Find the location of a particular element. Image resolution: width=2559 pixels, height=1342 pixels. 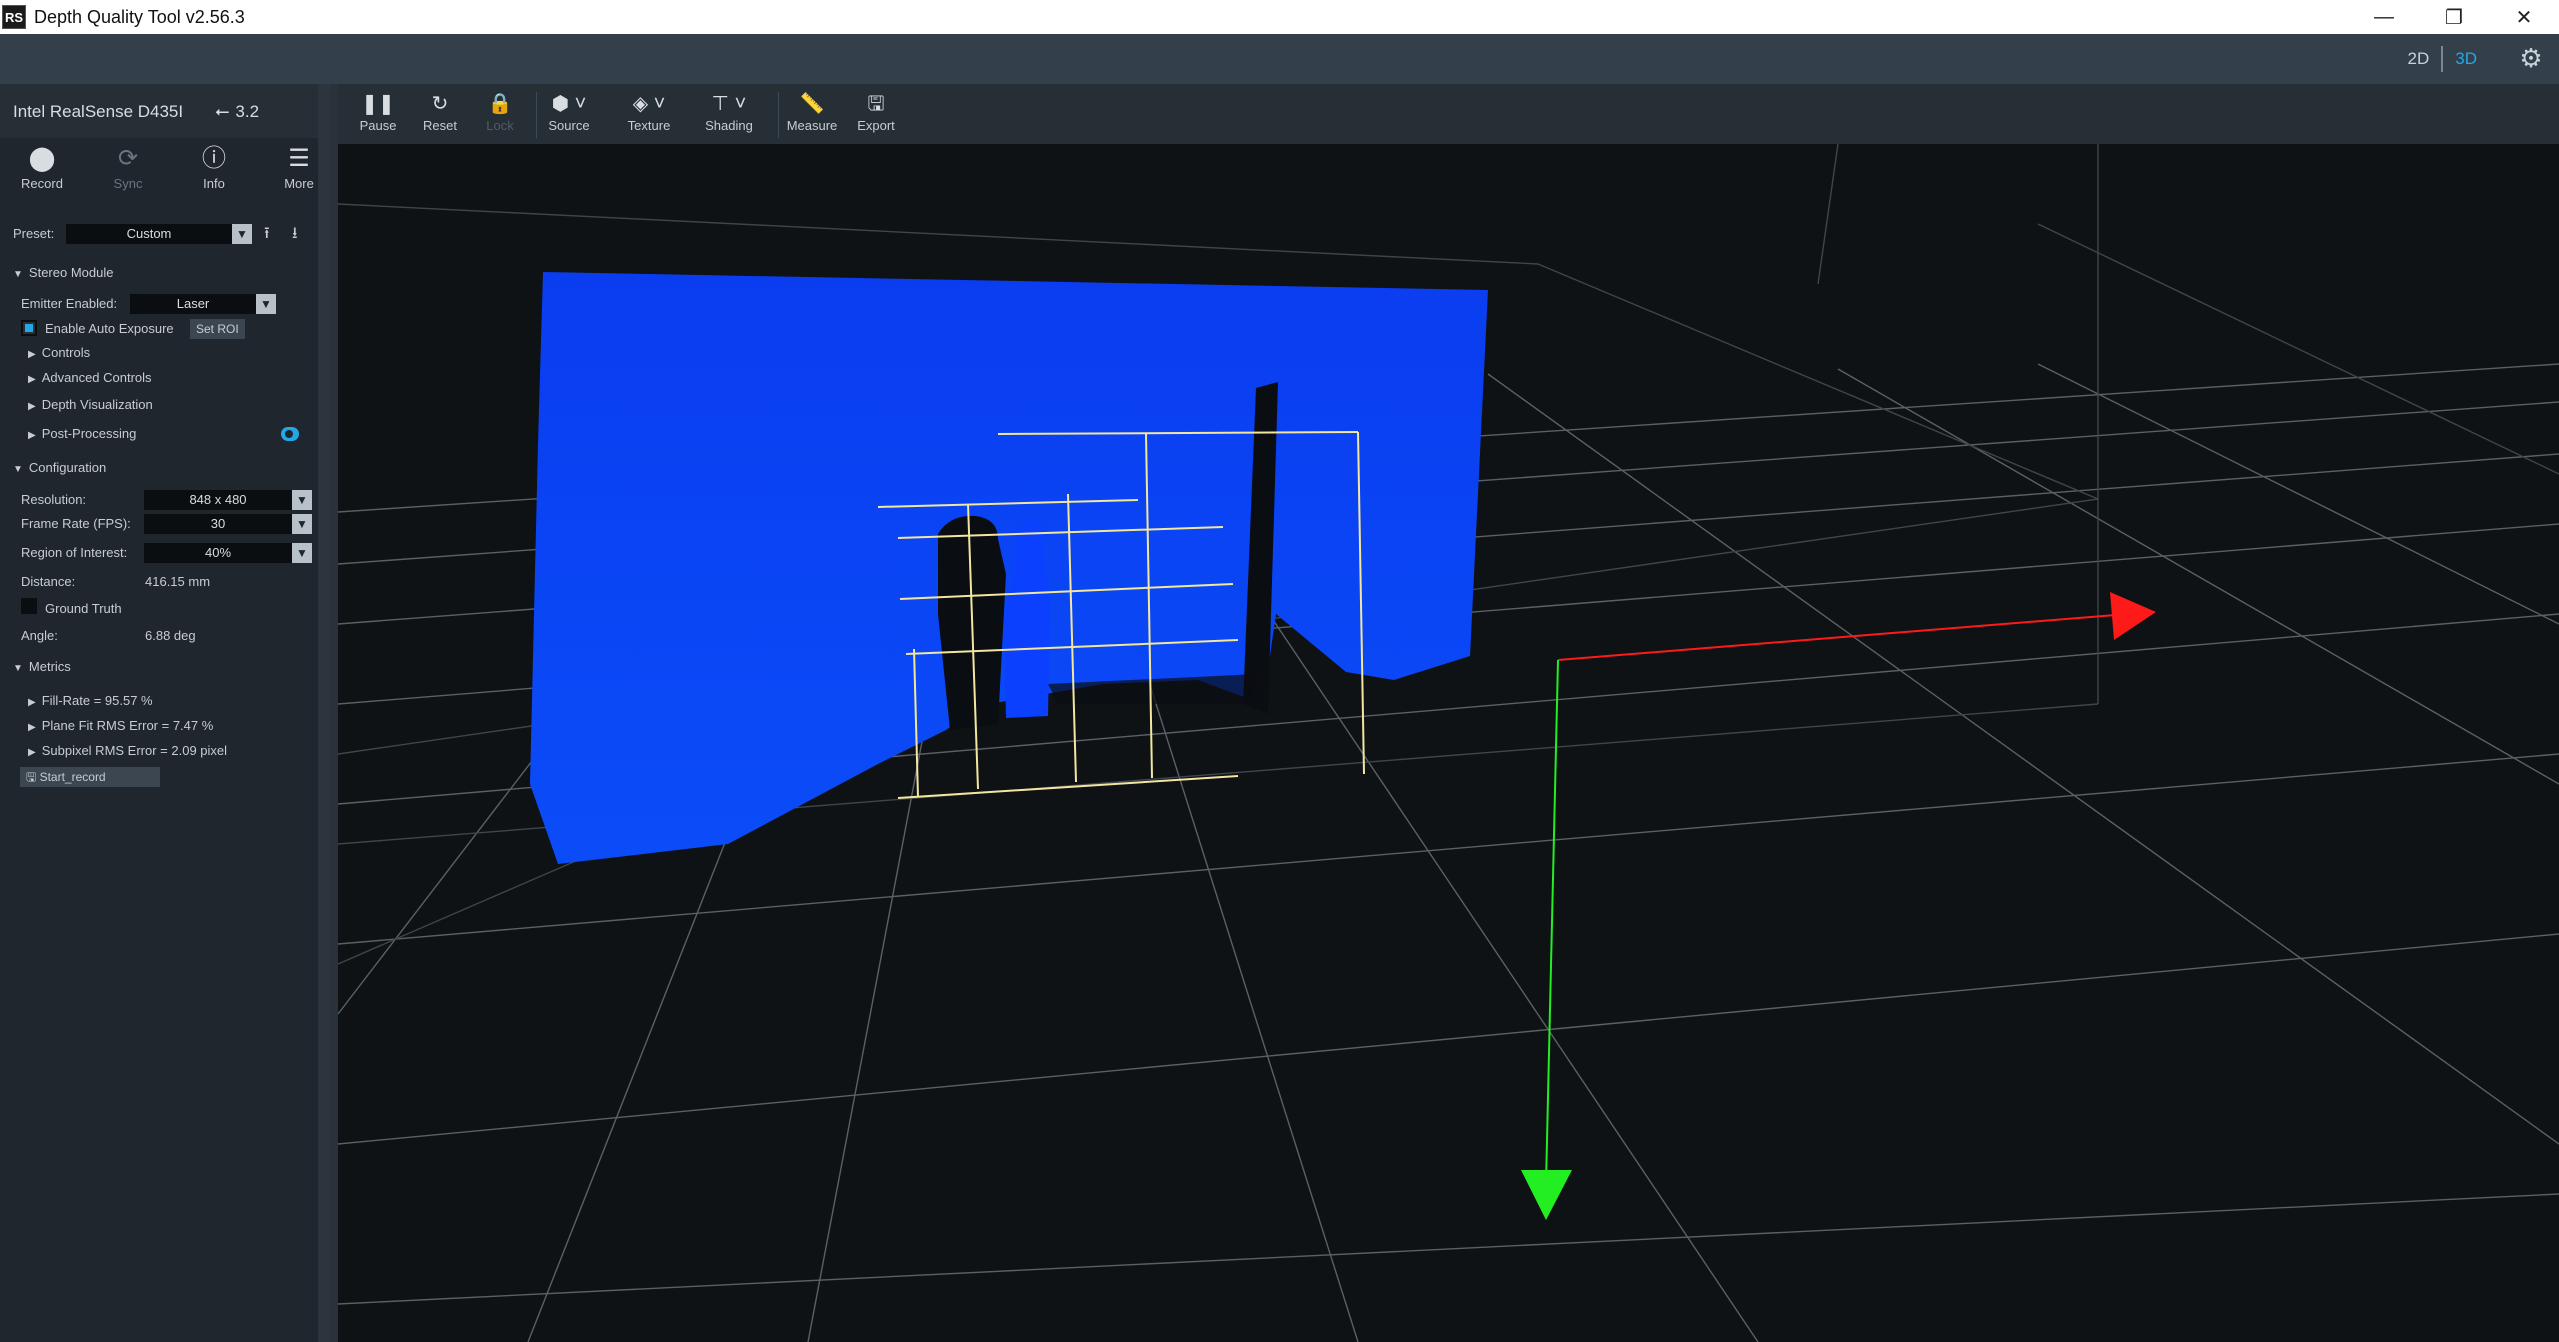

roi-label: Region of Interest: is located at coordinates (74, 552).